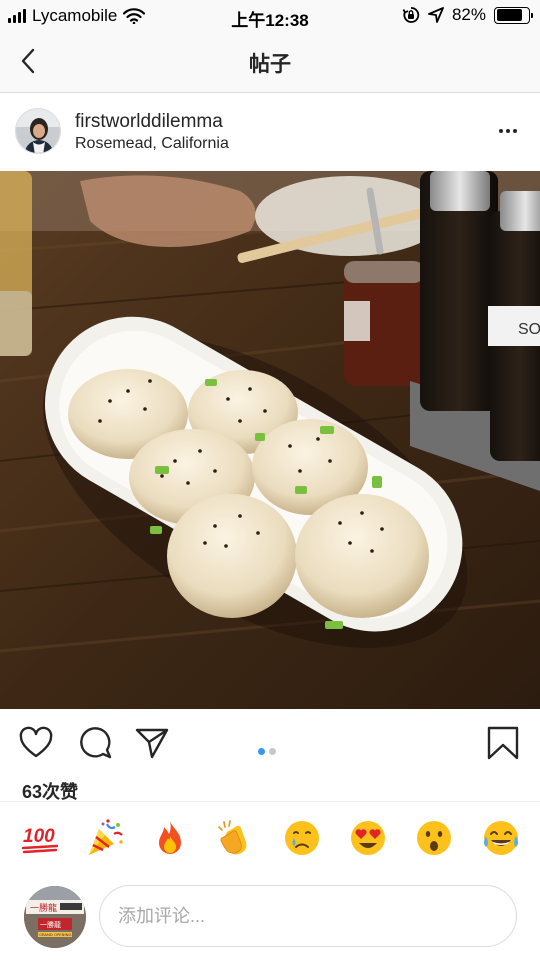  What do you see at coordinates (308, 916) in the screenshot?
I see `comment-input` at bounding box center [308, 916].